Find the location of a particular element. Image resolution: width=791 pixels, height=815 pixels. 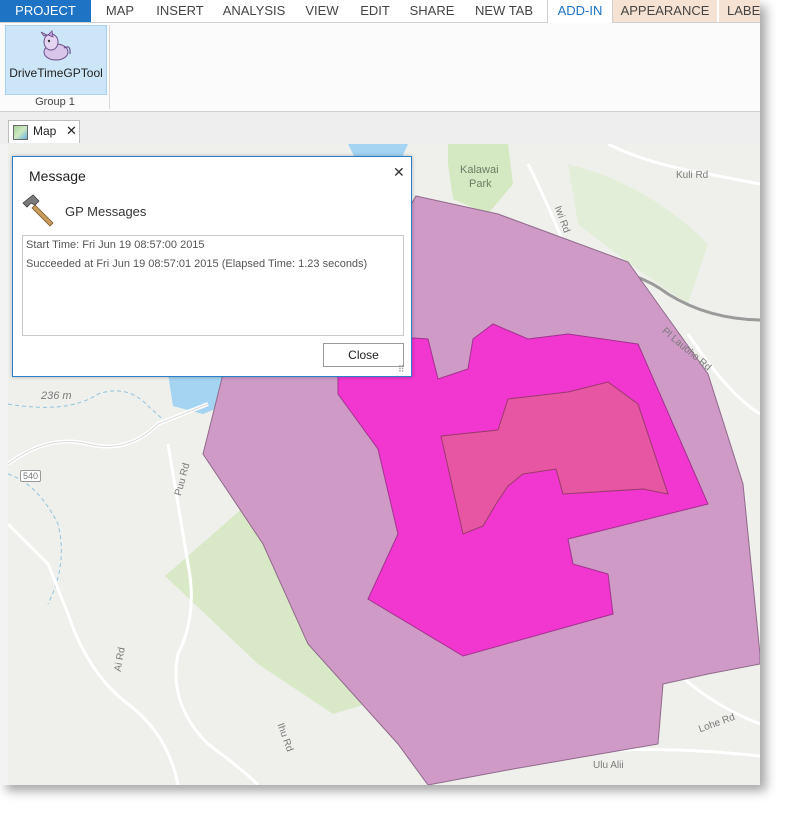

dialog-subtitle: GP Messages is located at coordinates (106, 211).